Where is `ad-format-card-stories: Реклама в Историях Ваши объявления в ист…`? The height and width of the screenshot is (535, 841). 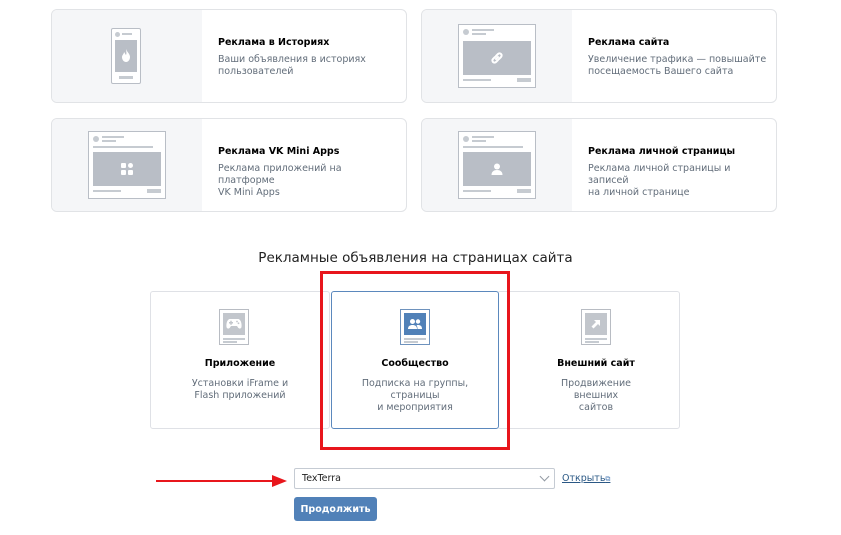
ad-format-card-stories: Реклама в Историях Ваши объявления в ист… is located at coordinates (229, 56).